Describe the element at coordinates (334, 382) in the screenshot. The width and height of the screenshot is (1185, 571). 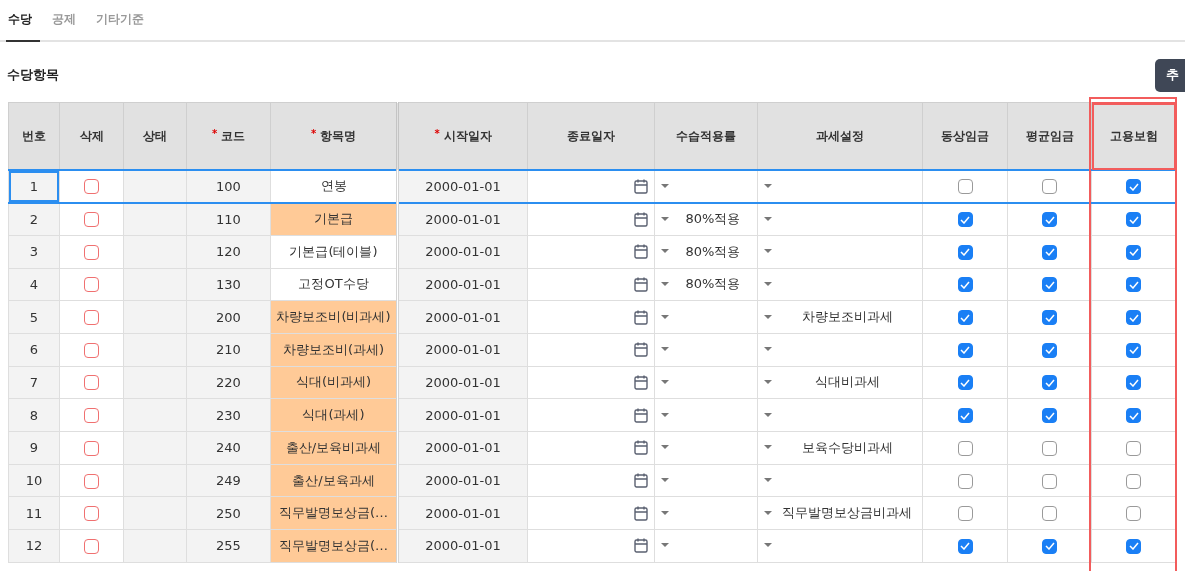
I see `table-cell: 식대(비과세)` at that location.